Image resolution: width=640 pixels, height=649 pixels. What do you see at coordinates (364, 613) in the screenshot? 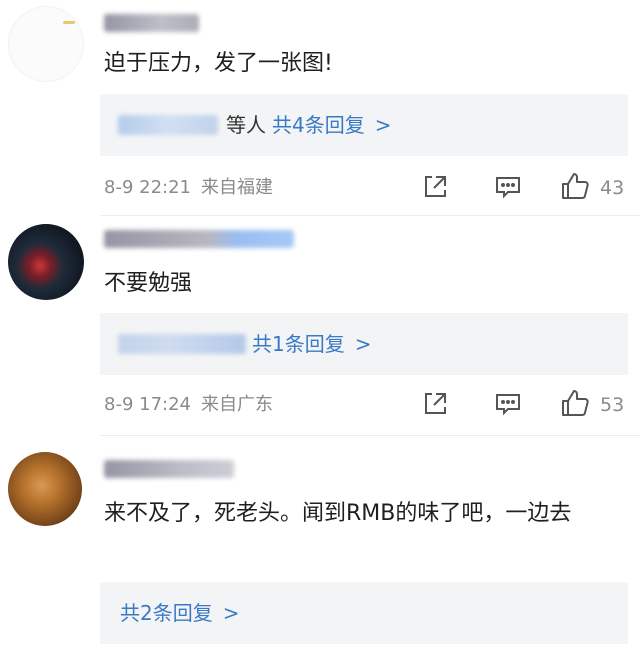
I see `reply-preview: 共2条回复 >` at bounding box center [364, 613].